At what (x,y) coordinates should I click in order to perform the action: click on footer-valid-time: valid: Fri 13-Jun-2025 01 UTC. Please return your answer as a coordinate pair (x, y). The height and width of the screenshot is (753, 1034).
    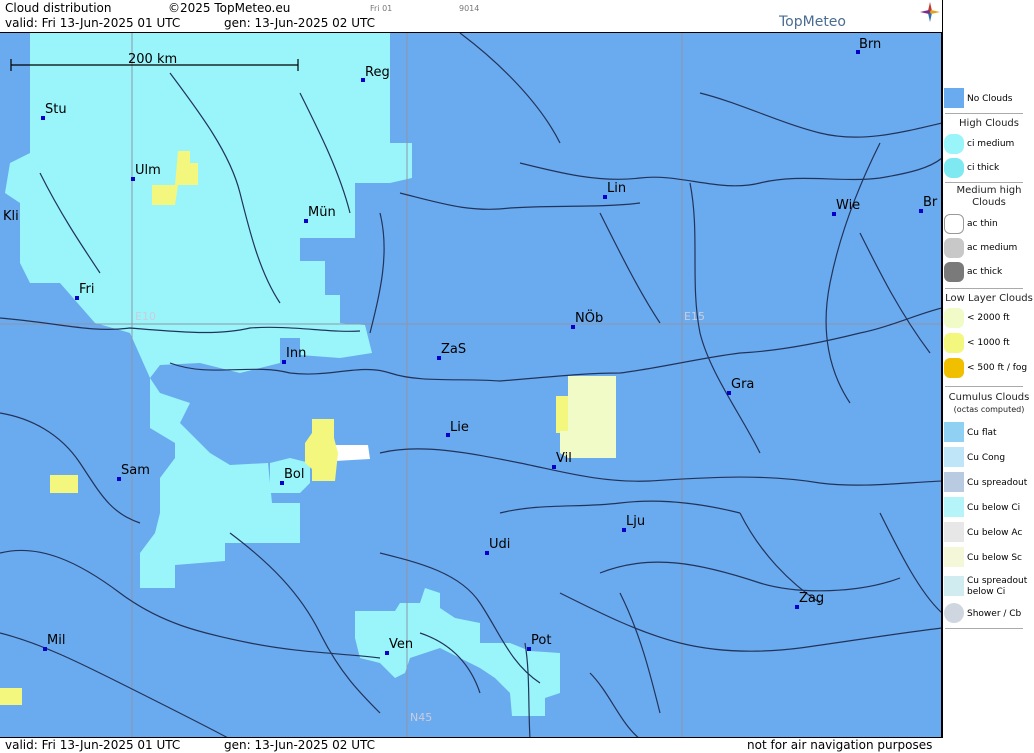
    Looking at the image, I should click on (93, 745).